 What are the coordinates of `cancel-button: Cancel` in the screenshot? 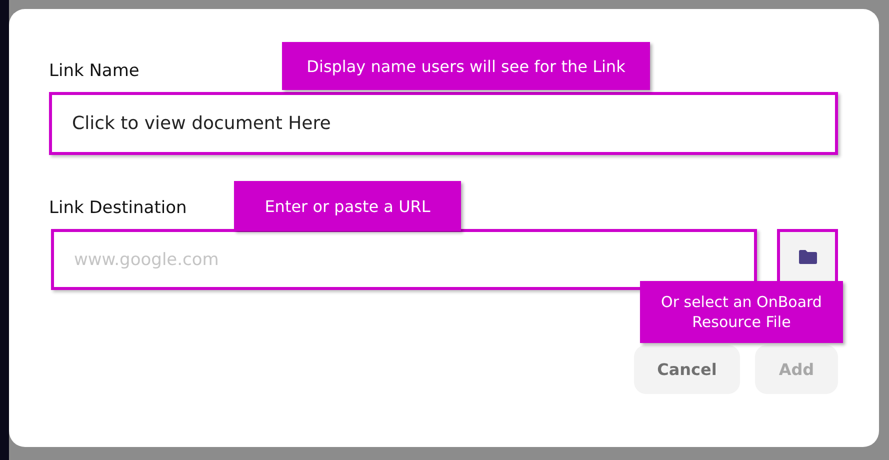 It's located at (687, 369).